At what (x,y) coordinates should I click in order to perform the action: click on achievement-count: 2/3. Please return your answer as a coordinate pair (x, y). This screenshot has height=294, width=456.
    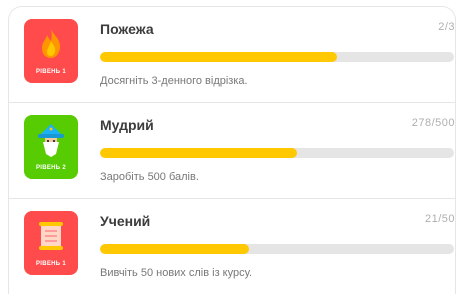
    Looking at the image, I should click on (446, 27).